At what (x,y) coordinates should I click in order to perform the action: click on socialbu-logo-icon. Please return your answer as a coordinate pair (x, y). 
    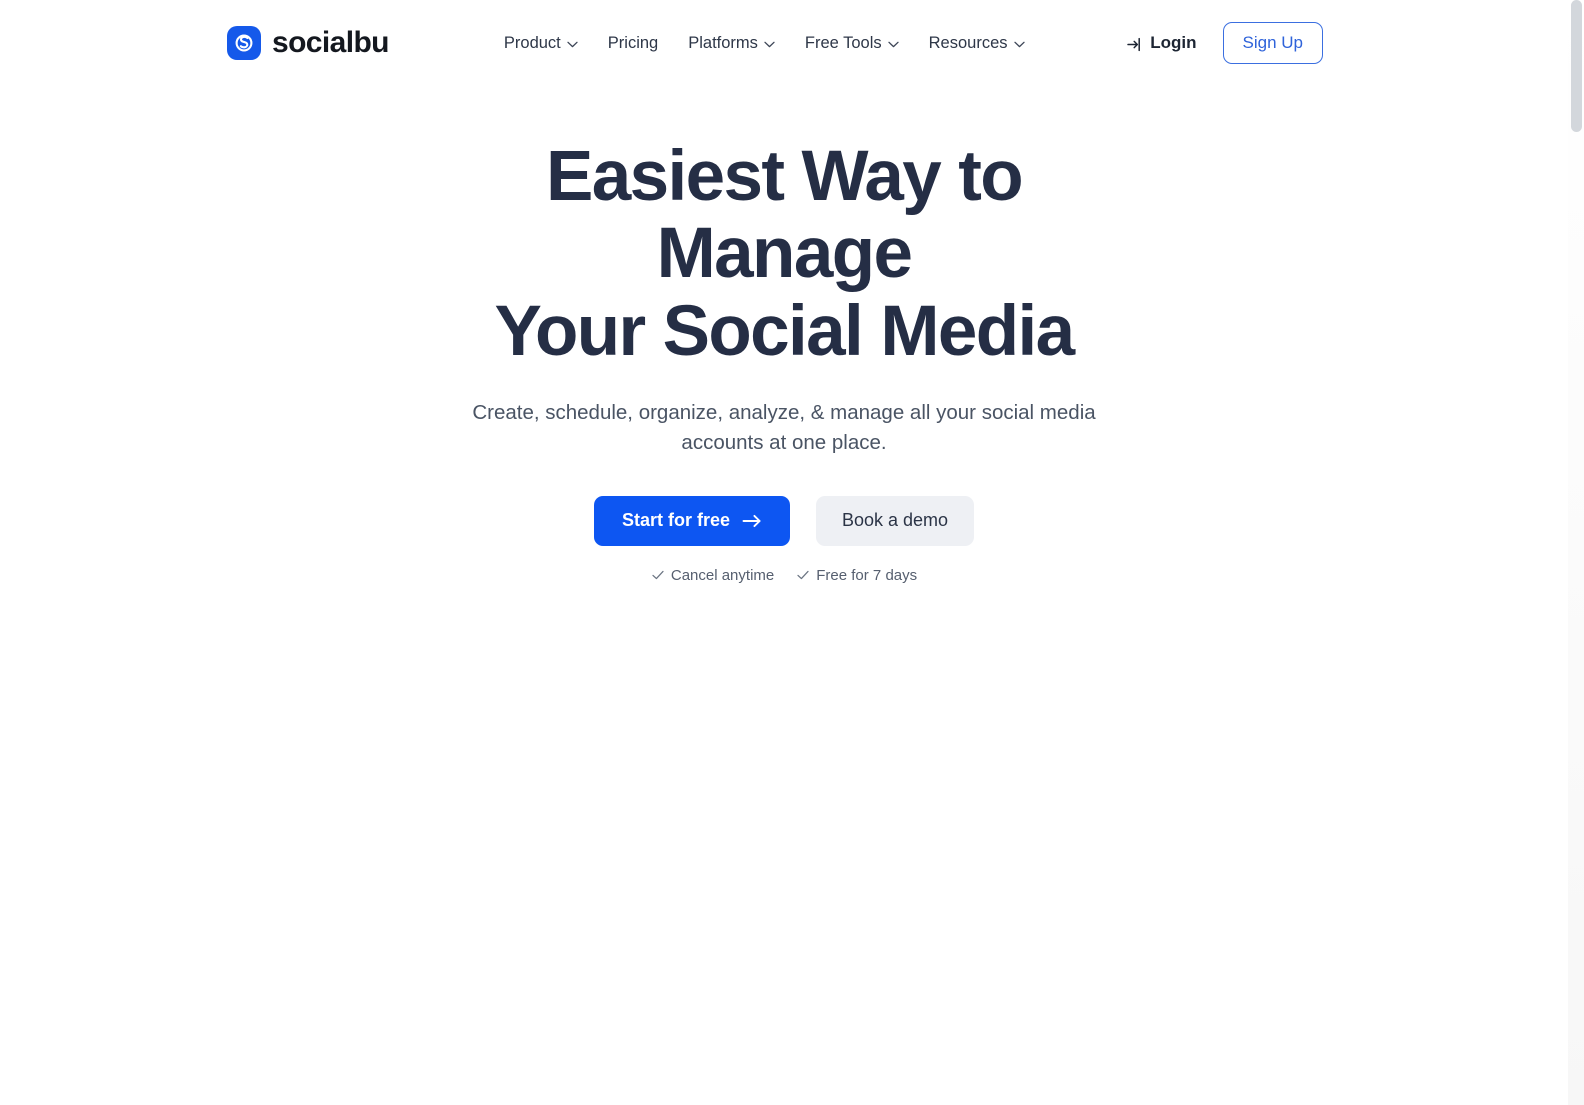
    Looking at the image, I should click on (244, 43).